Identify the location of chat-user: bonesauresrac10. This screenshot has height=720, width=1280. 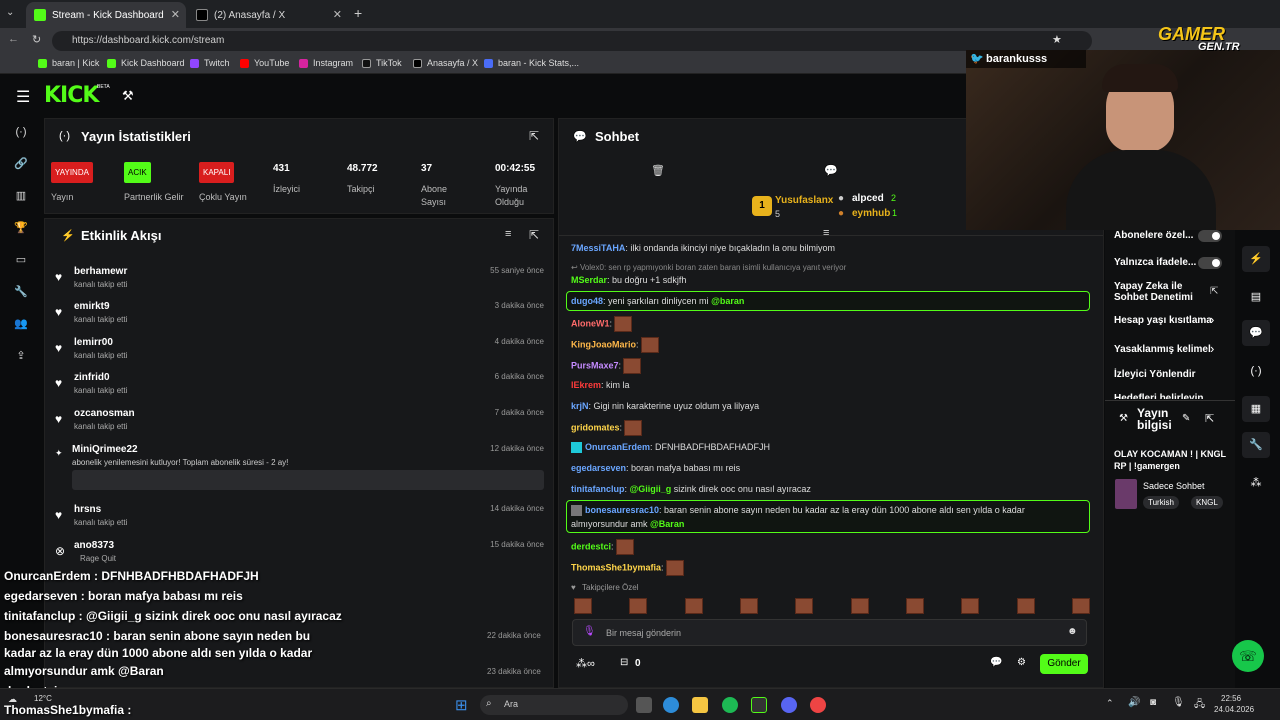
(622, 510).